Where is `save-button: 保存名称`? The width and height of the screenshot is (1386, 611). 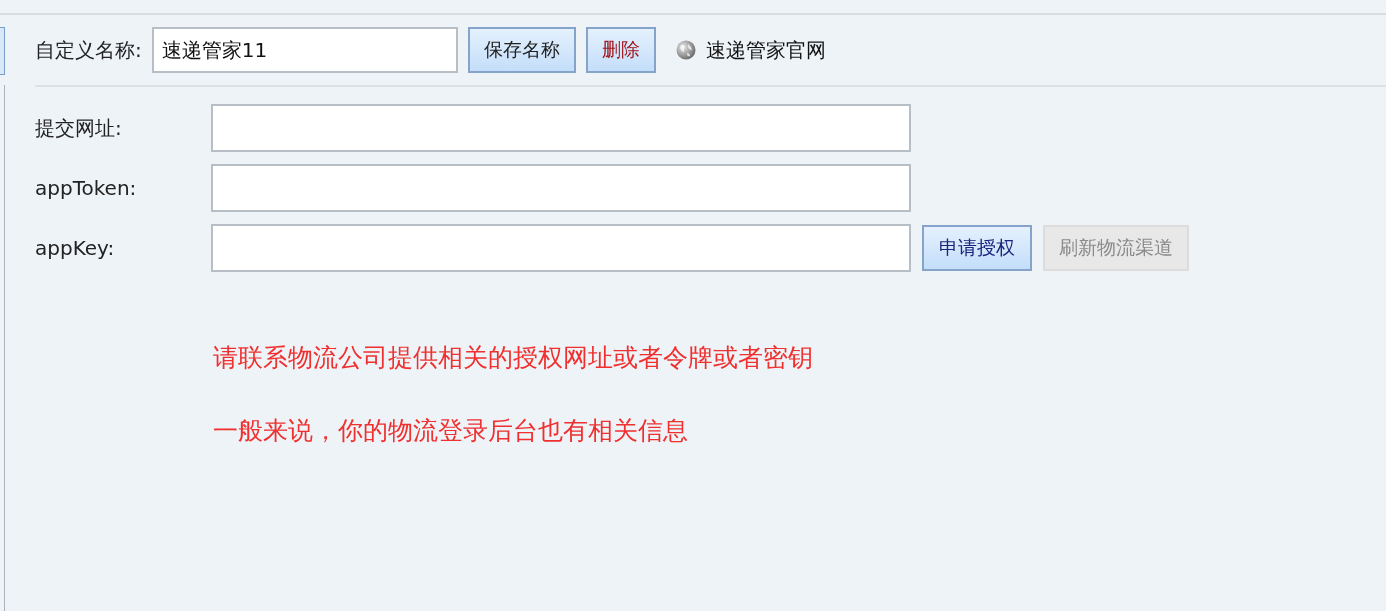
save-button: 保存名称 is located at coordinates (521, 50).